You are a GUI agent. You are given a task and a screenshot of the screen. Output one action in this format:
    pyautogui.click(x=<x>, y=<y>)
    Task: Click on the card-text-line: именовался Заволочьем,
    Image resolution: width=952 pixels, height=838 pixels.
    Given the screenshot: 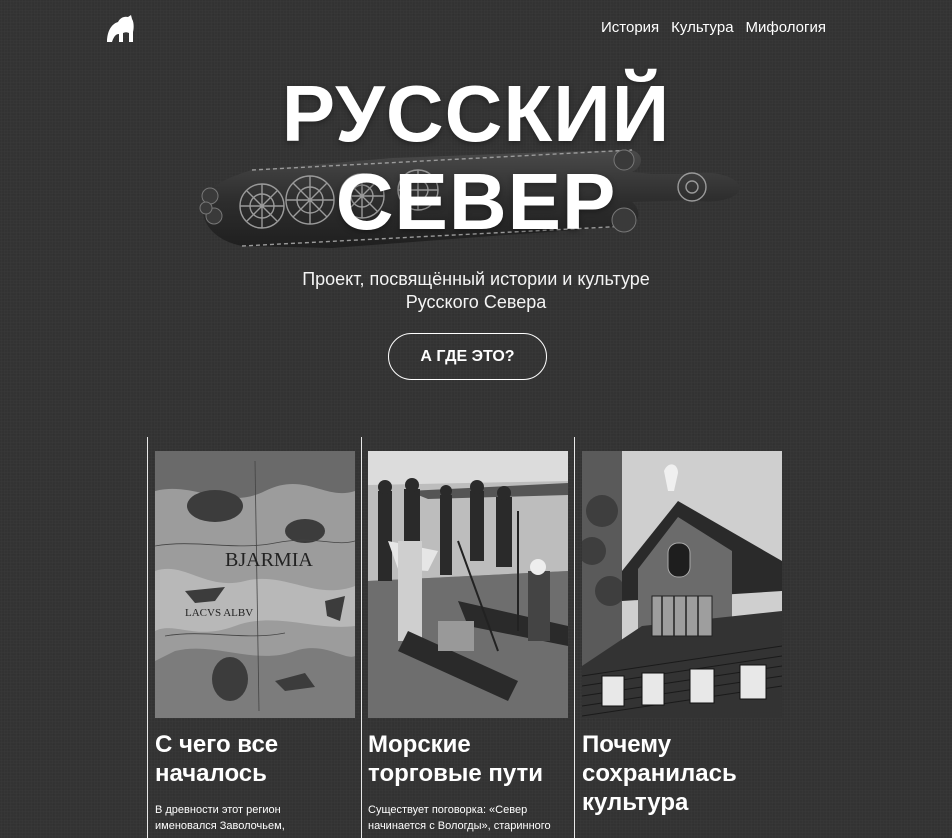 What is the action you would take?
    pyautogui.click(x=220, y=826)
    